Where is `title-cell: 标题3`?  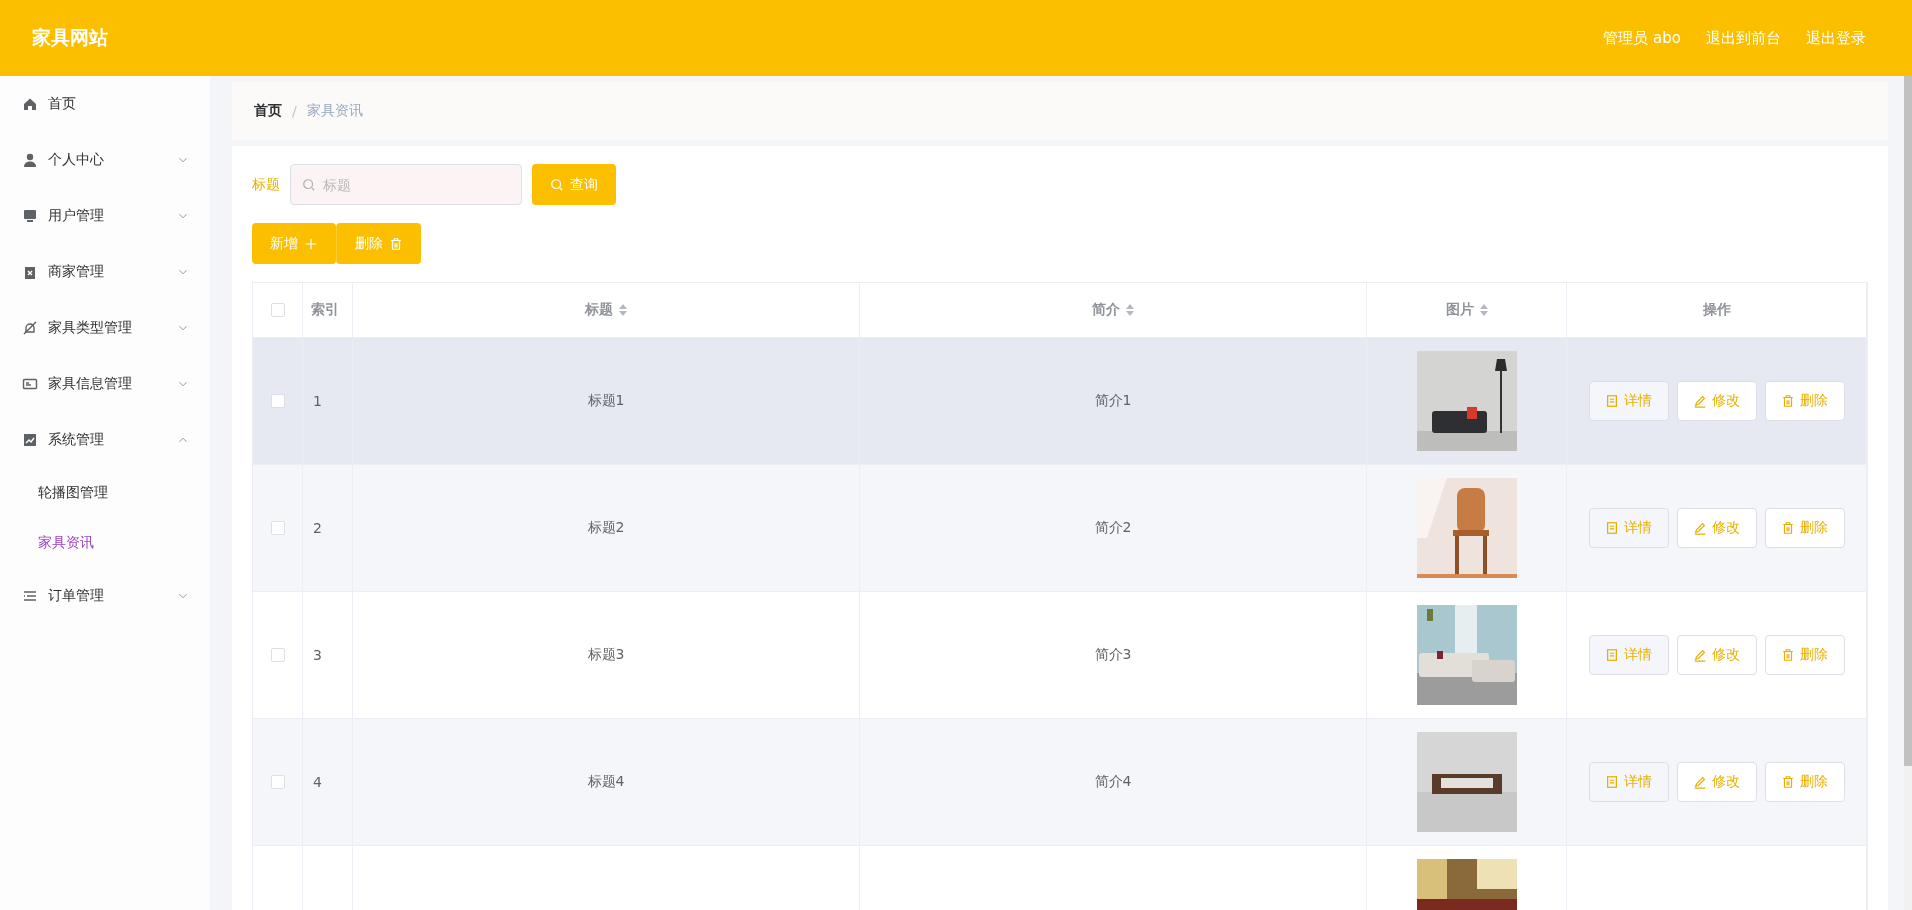
title-cell: 标题3 is located at coordinates (606, 655).